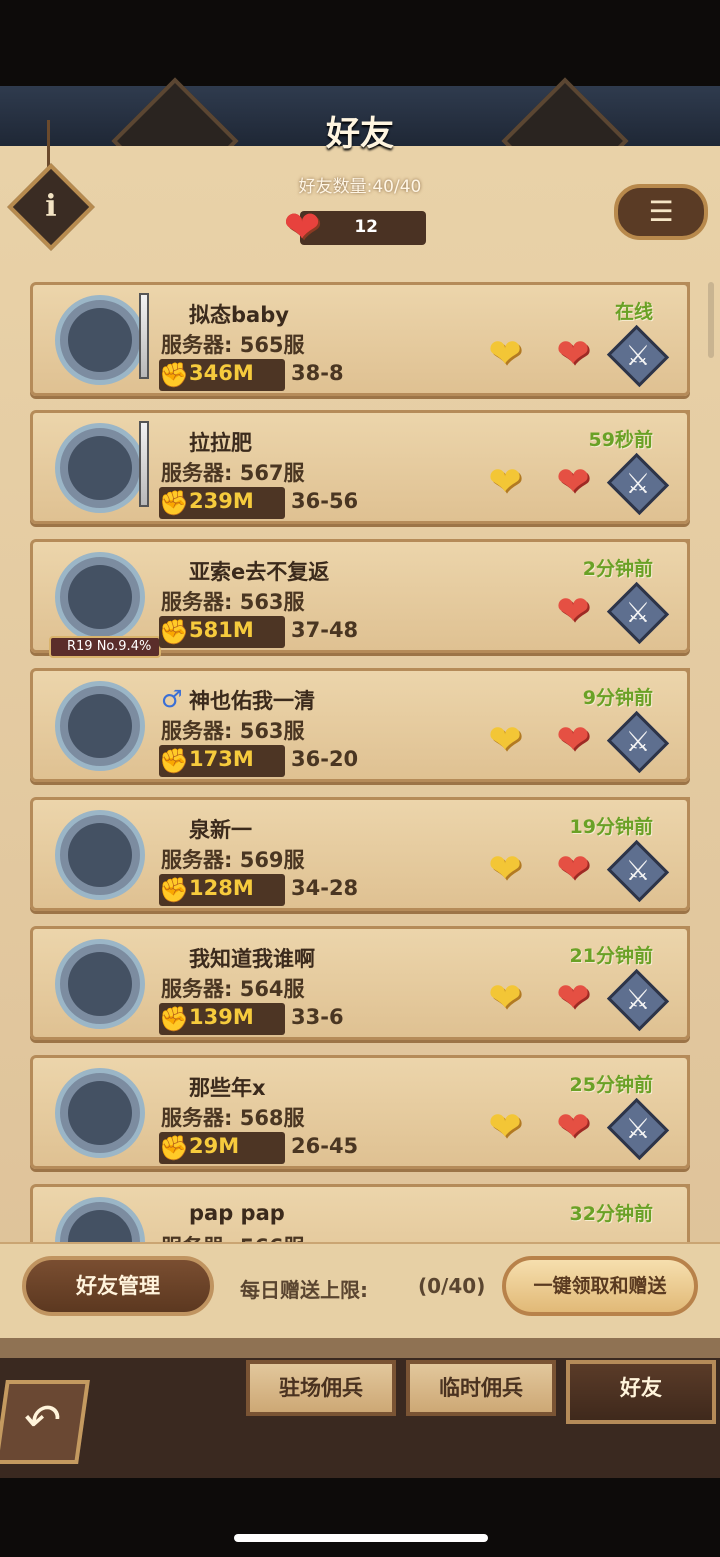 Image resolution: width=720 pixels, height=1557 pixels. What do you see at coordinates (302, 227) in the screenshot?
I see `heart-icon: ❤` at bounding box center [302, 227].